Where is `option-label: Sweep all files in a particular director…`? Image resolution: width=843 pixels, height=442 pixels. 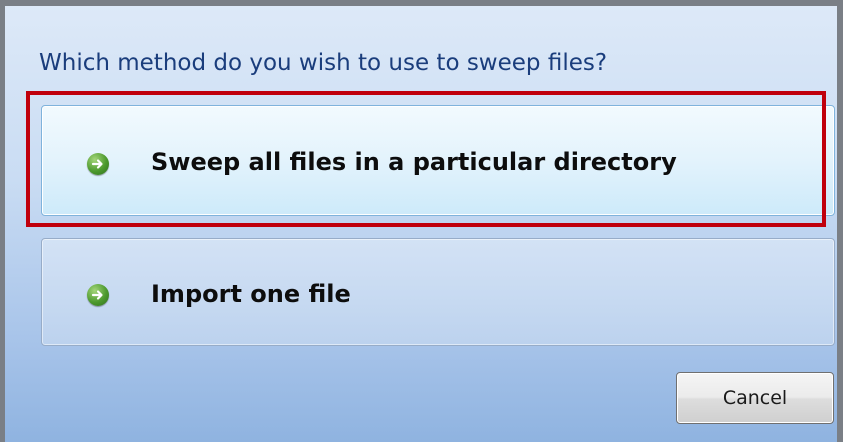
option-label: Sweep all files in a particular director… is located at coordinates (414, 162).